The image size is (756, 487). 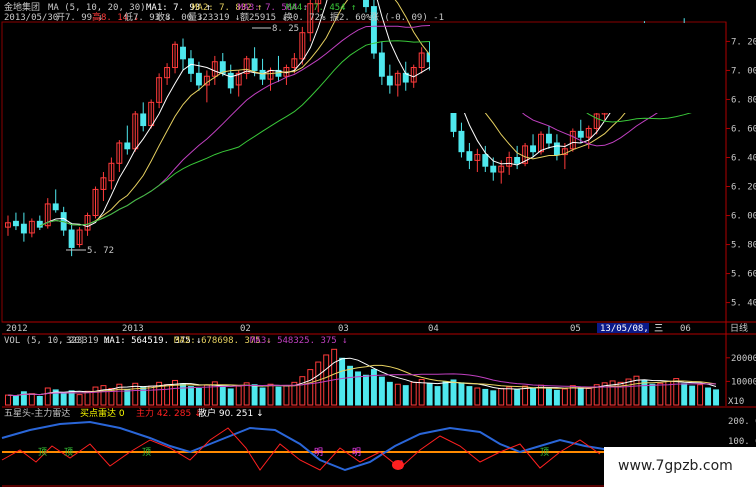 I want to click on signal-marker, so click(x=398, y=465).